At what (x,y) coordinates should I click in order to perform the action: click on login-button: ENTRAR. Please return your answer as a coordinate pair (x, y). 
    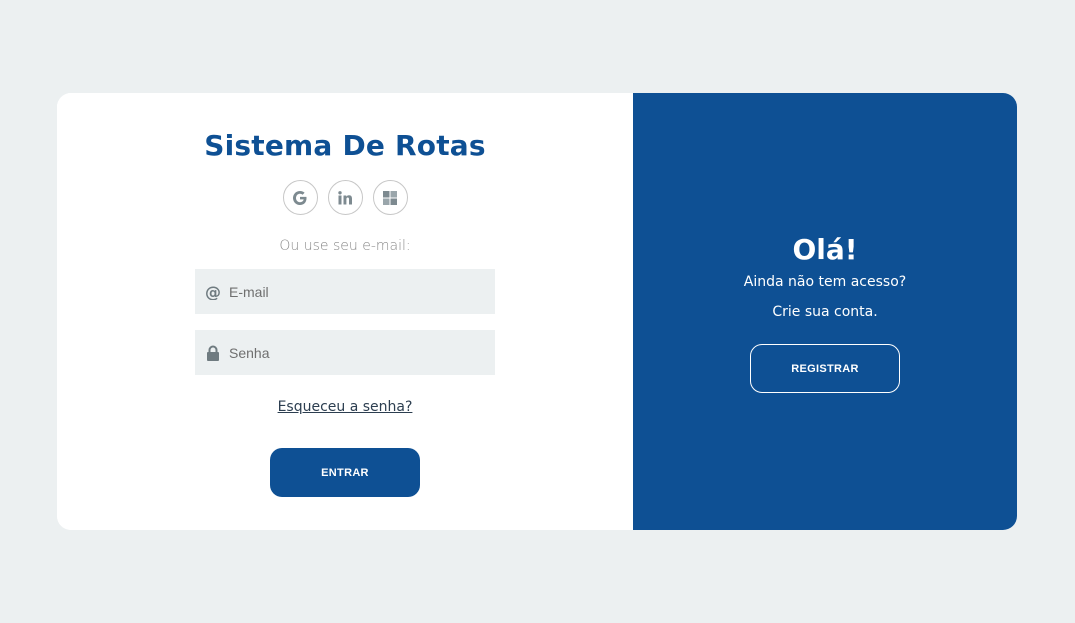
    Looking at the image, I should click on (345, 472).